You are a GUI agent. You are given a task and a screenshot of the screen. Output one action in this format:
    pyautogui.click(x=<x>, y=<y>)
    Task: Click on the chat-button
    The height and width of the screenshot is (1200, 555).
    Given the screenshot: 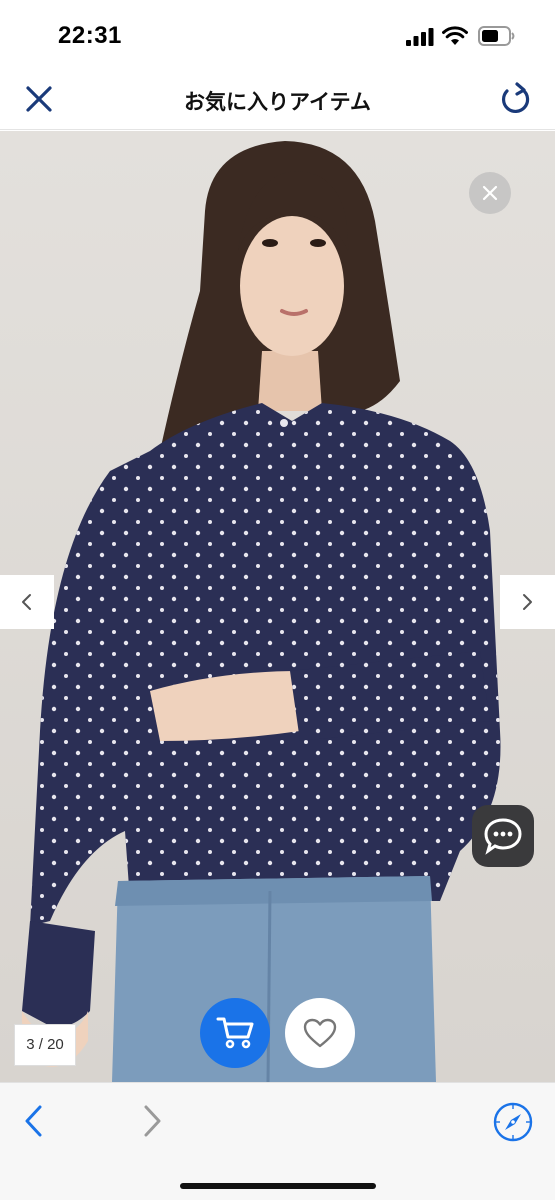 What is the action you would take?
    pyautogui.click(x=503, y=836)
    